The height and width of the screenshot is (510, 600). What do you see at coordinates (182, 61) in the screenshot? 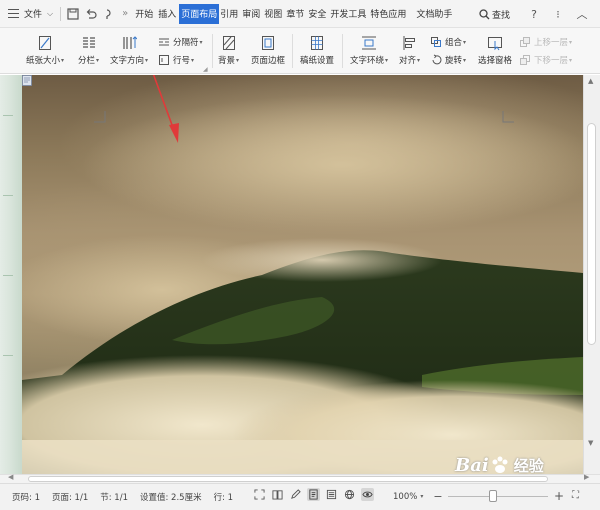
I see `line-number-label: 行号` at bounding box center [182, 61].